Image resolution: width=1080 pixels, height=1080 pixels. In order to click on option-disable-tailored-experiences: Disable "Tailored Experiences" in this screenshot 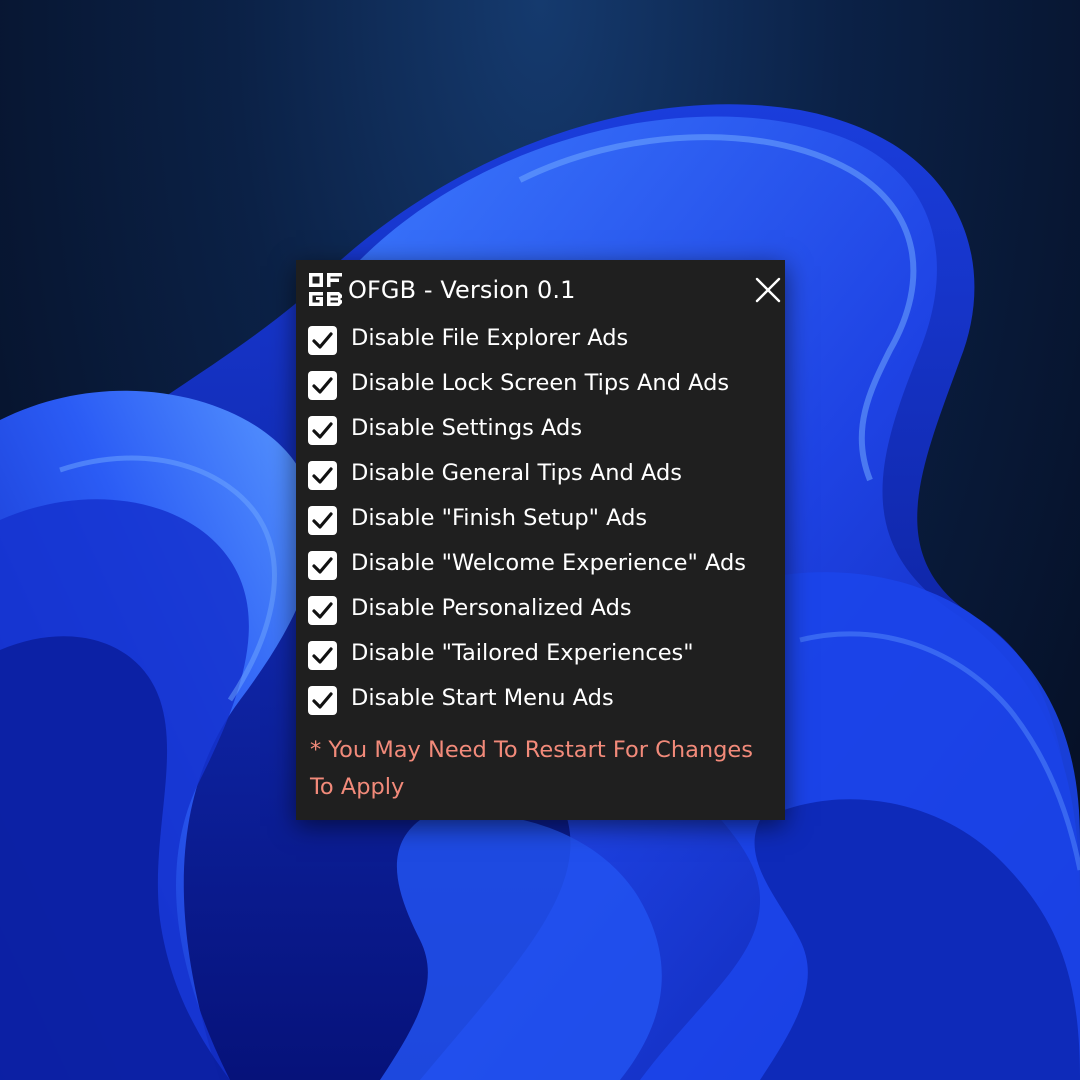, I will do `click(540, 659)`.